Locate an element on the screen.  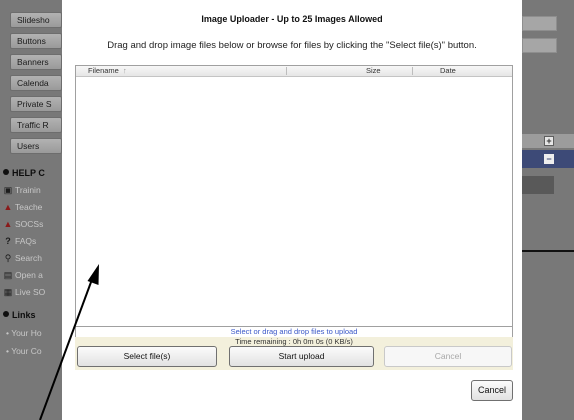
file-list-header: Filename ↑ Size Date is located at coordinates (294, 71).